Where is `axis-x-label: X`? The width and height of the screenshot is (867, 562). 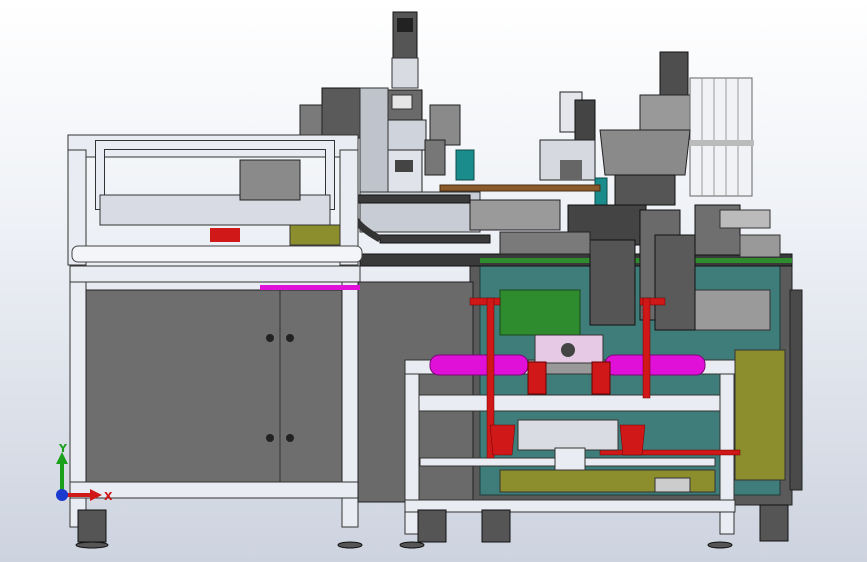 axis-x-label: X is located at coordinates (108, 496).